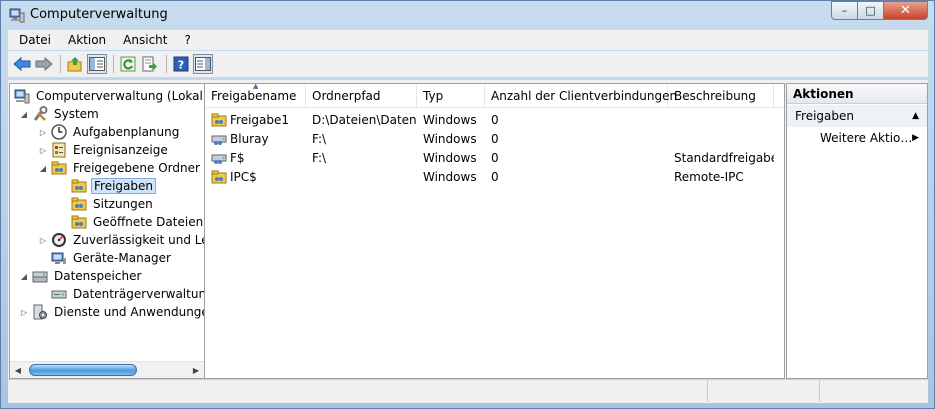 Image resolution: width=935 pixels, height=409 pixels. I want to click on tree-item-zuverlaessigkeit: ▷ Zuverlässigkeit und Leis, so click(122, 240).